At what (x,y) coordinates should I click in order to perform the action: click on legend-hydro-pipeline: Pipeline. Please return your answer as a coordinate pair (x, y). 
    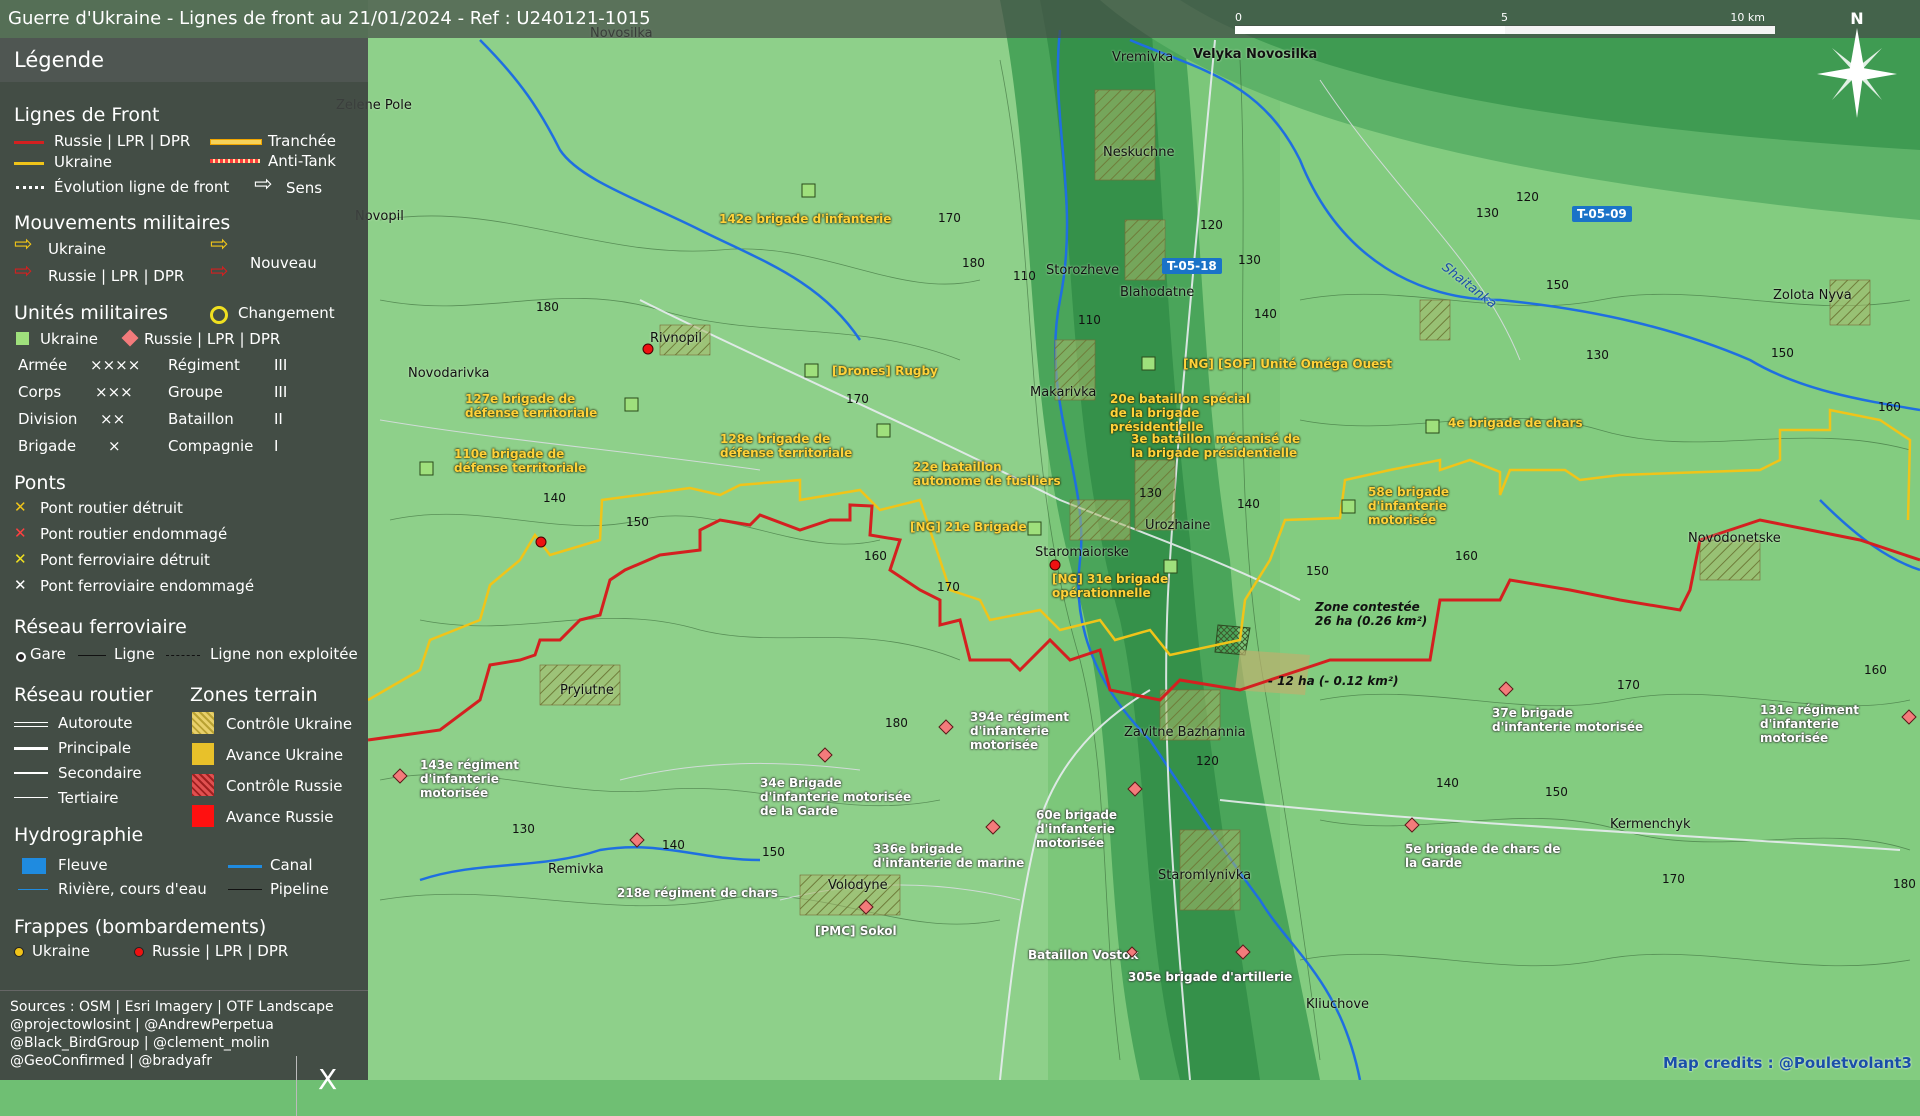
    Looking at the image, I should click on (299, 889).